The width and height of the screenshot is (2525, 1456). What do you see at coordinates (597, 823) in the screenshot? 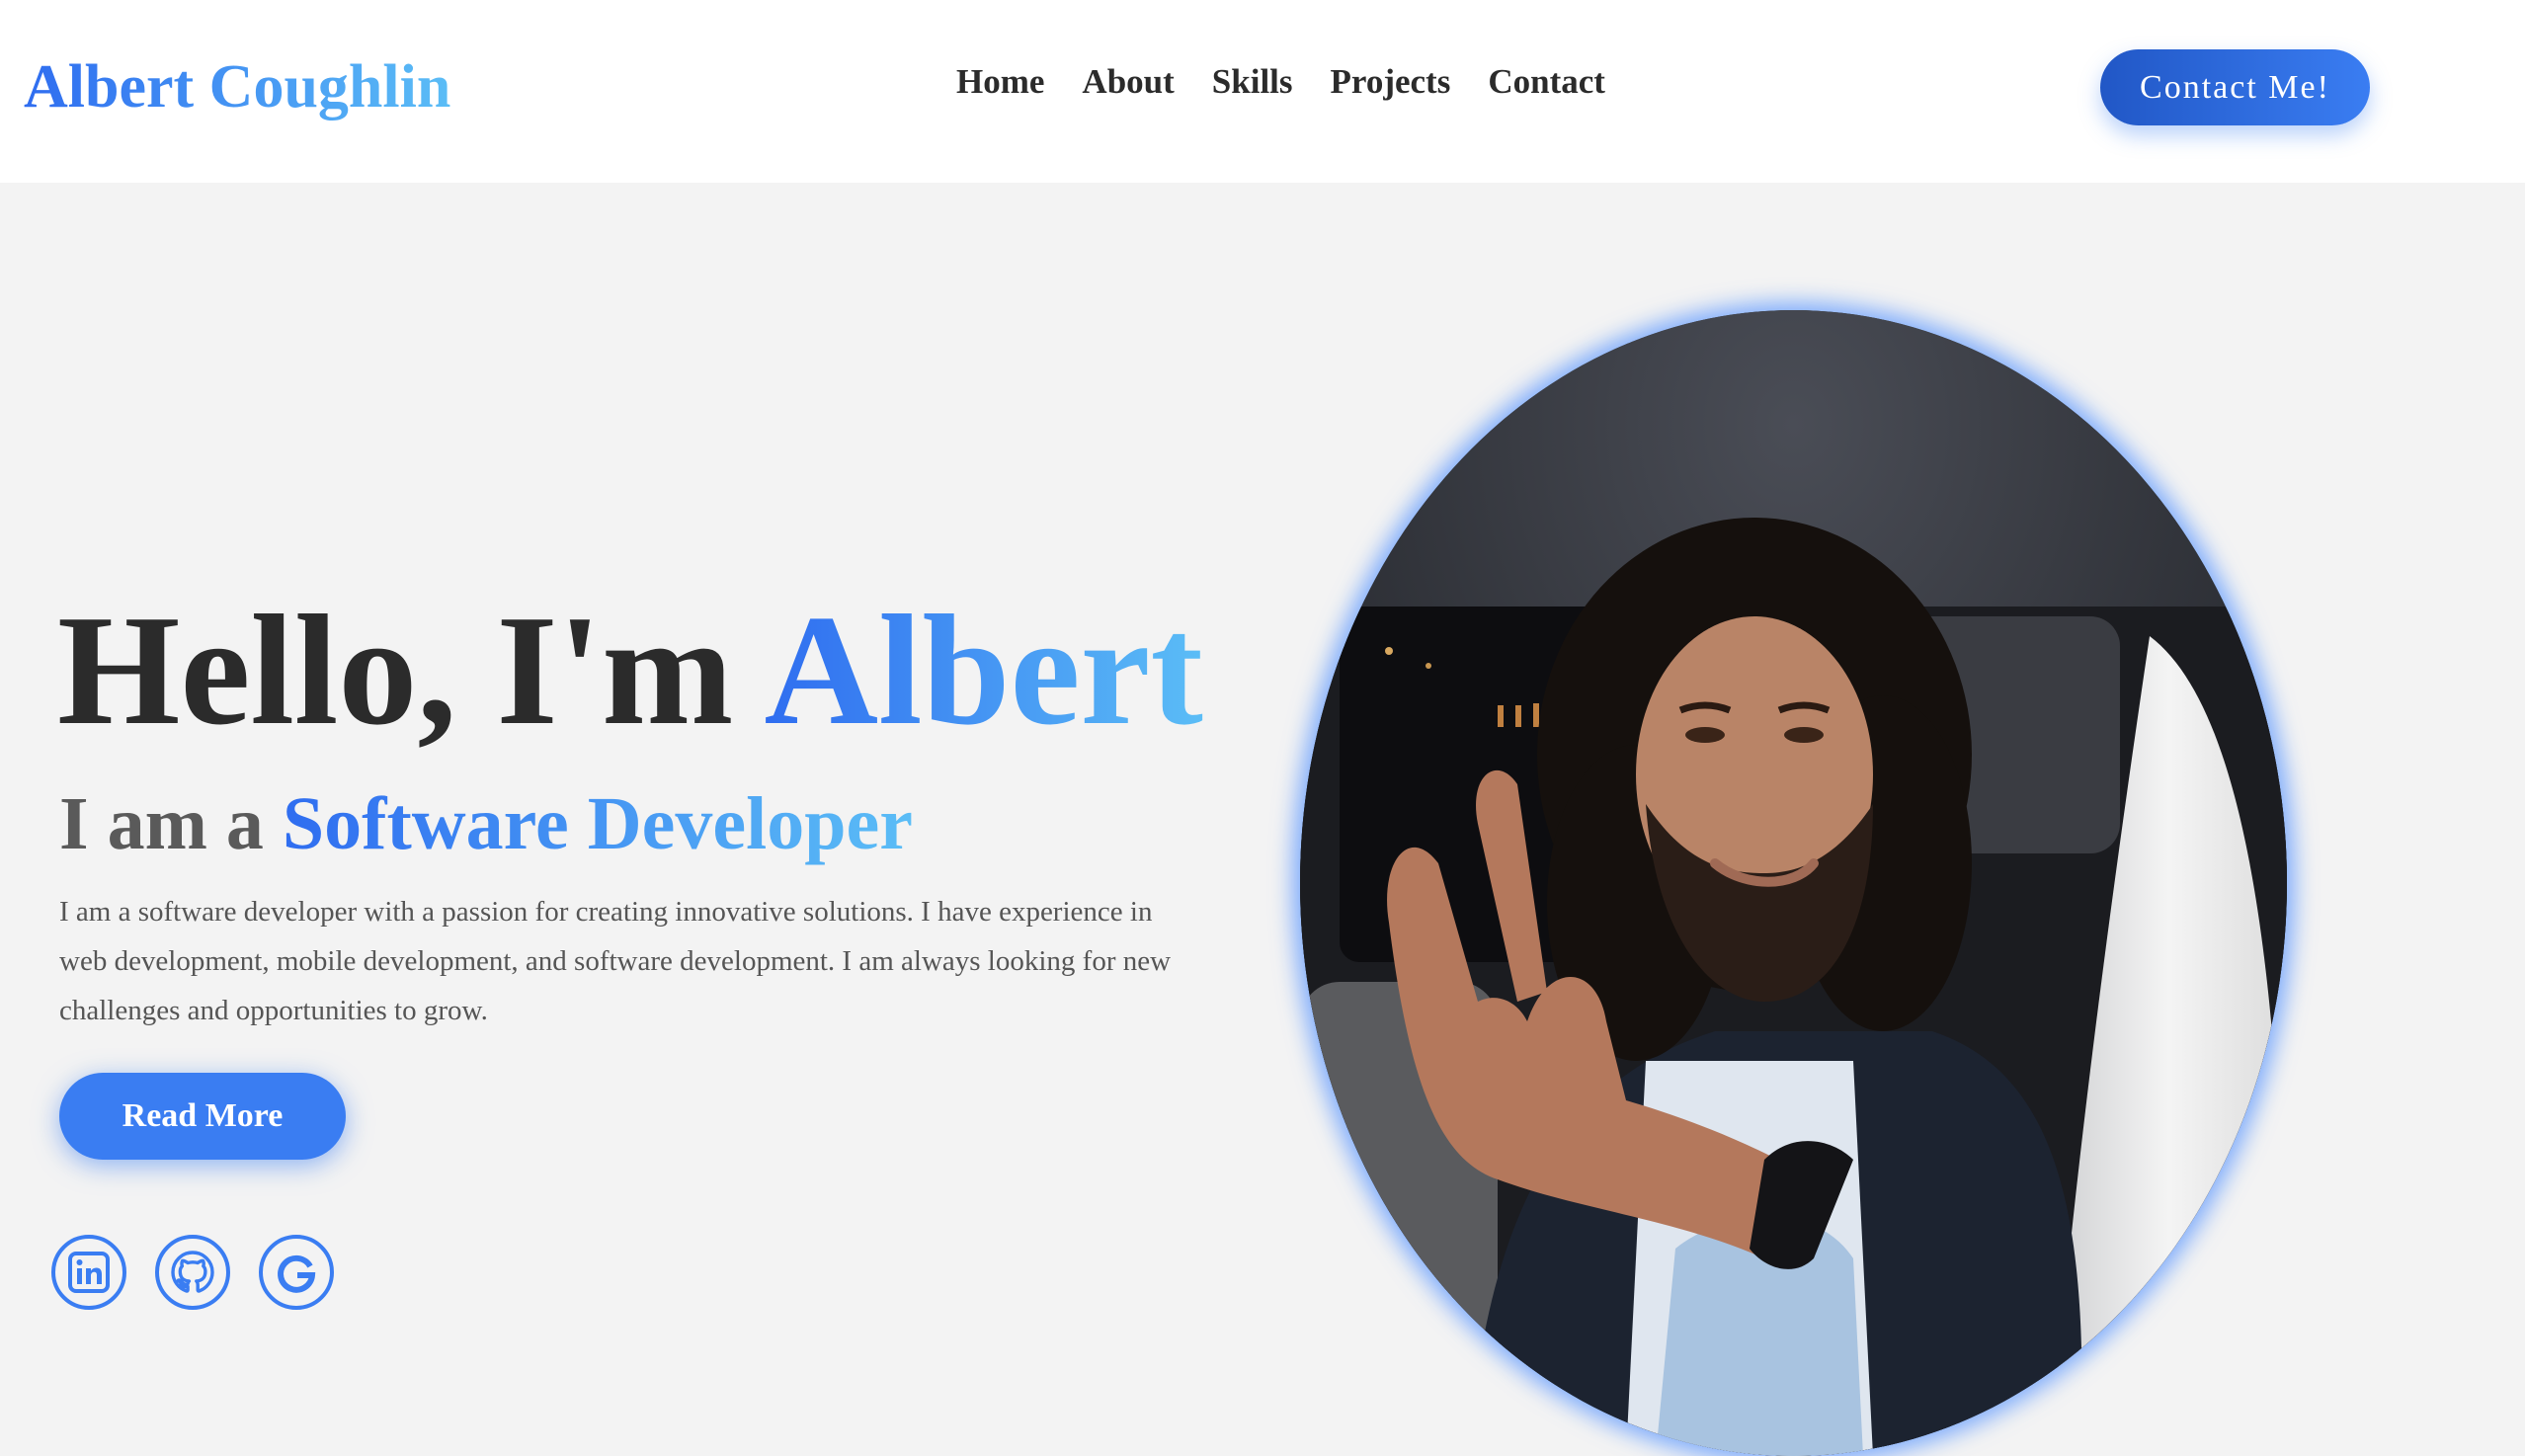
I see `role-text: Software Developer` at bounding box center [597, 823].